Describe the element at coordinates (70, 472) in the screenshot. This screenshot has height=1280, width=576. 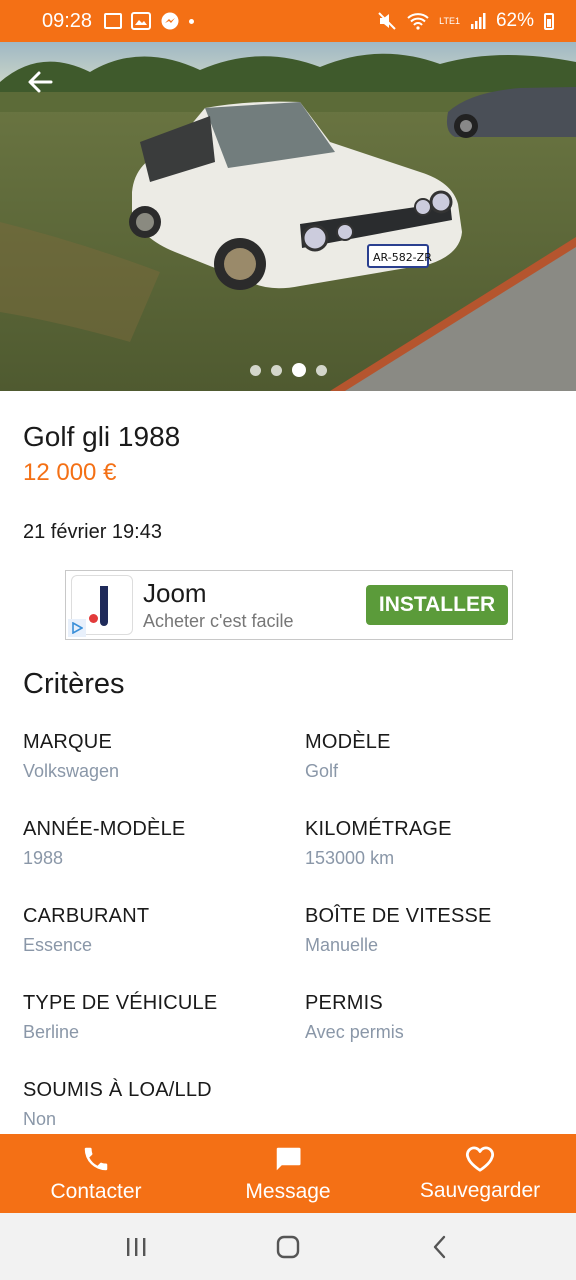
I see `listing-price: 12 000 €` at that location.